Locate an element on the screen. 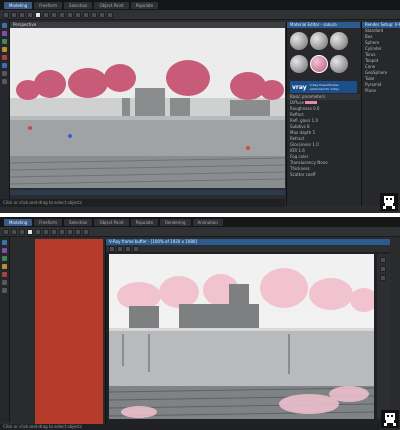 Image resolution: width=400 pixels, height=430 pixels. param-label: Diffuse is located at coordinates (297, 102).